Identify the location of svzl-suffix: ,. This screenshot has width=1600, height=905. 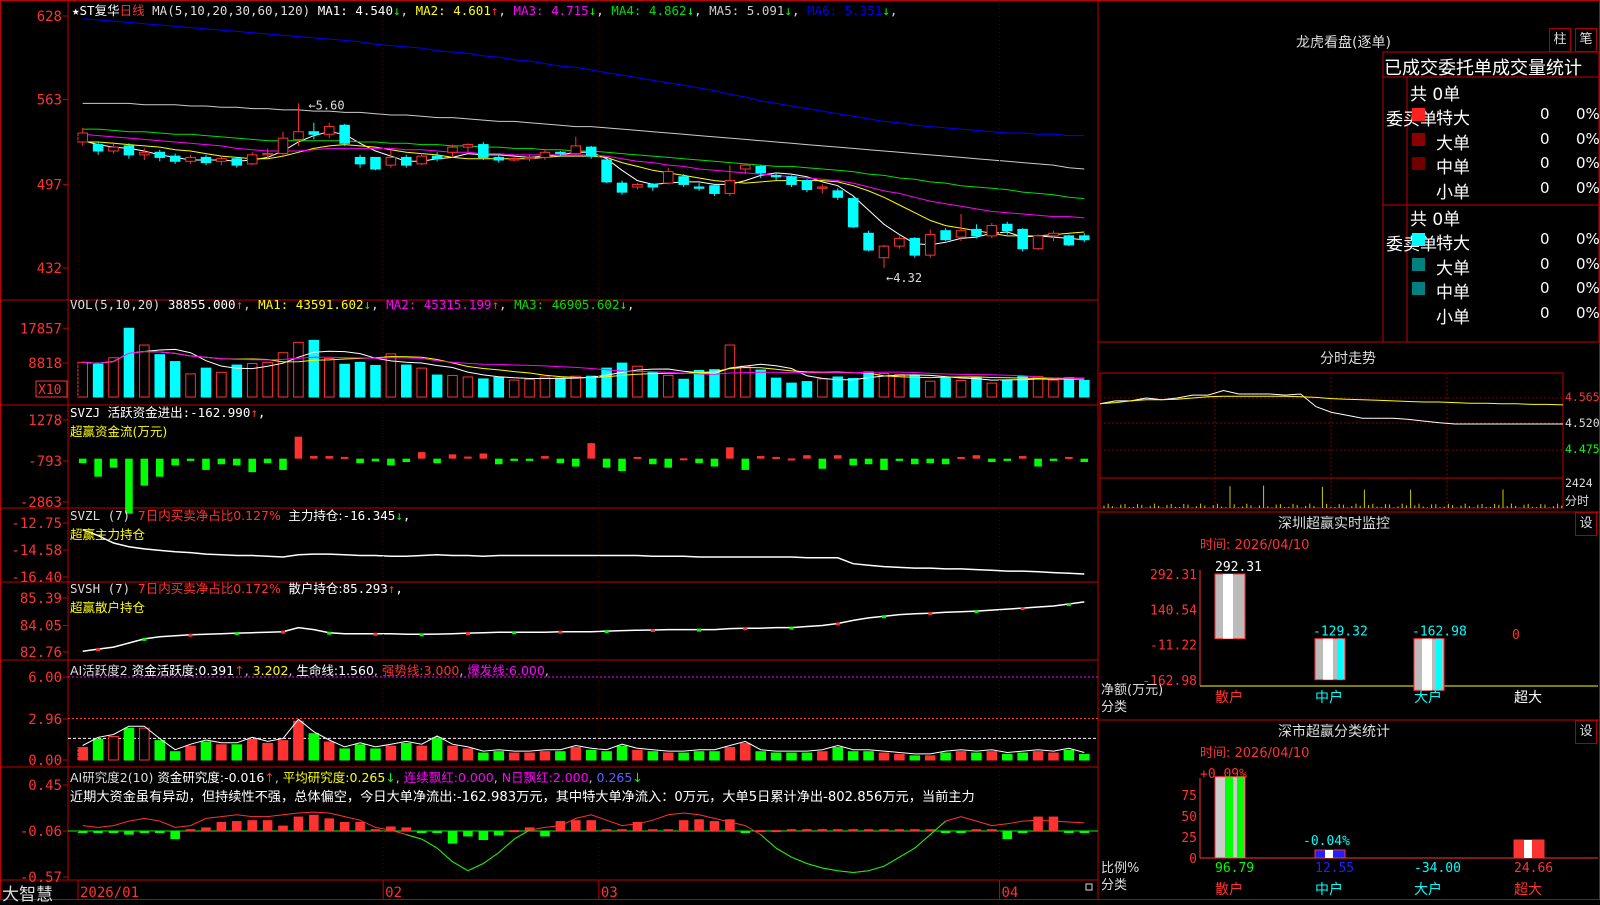
(406, 515).